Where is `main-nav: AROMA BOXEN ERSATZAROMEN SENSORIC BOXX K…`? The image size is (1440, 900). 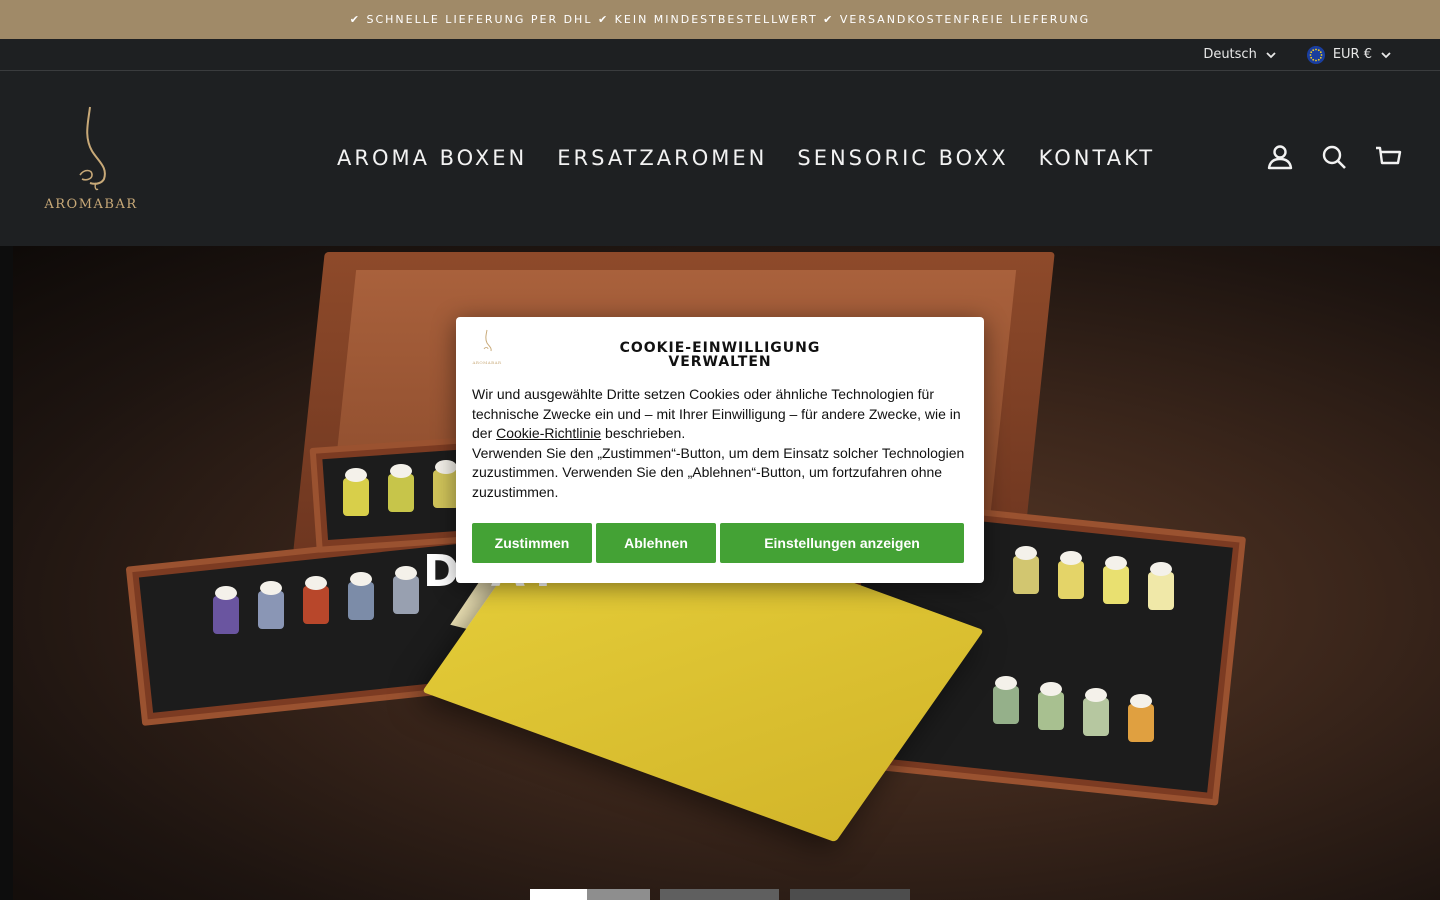
main-nav: AROMA BOXEN ERSATZAROMEN SENSORIC BOXX K… is located at coordinates (746, 158).